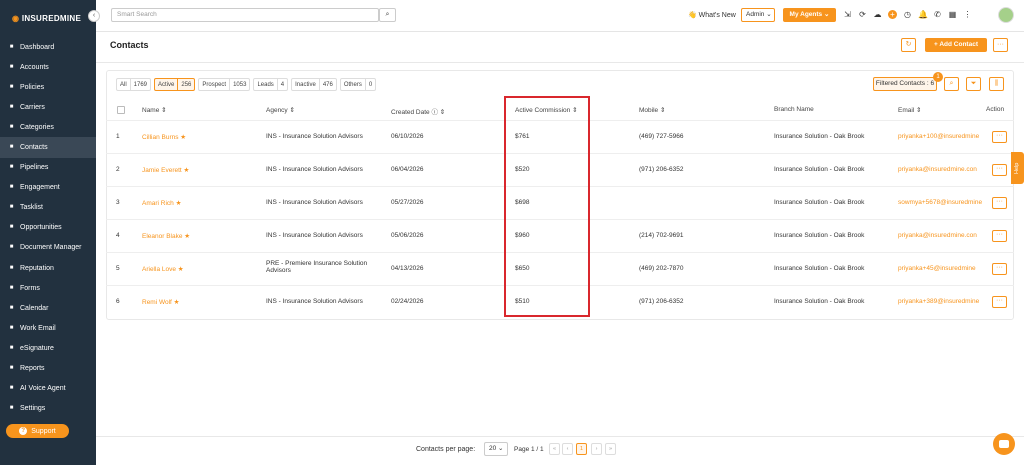  What do you see at coordinates (48, 147) in the screenshot?
I see `sidebar-item-contacts: ■ Contacts` at bounding box center [48, 147].